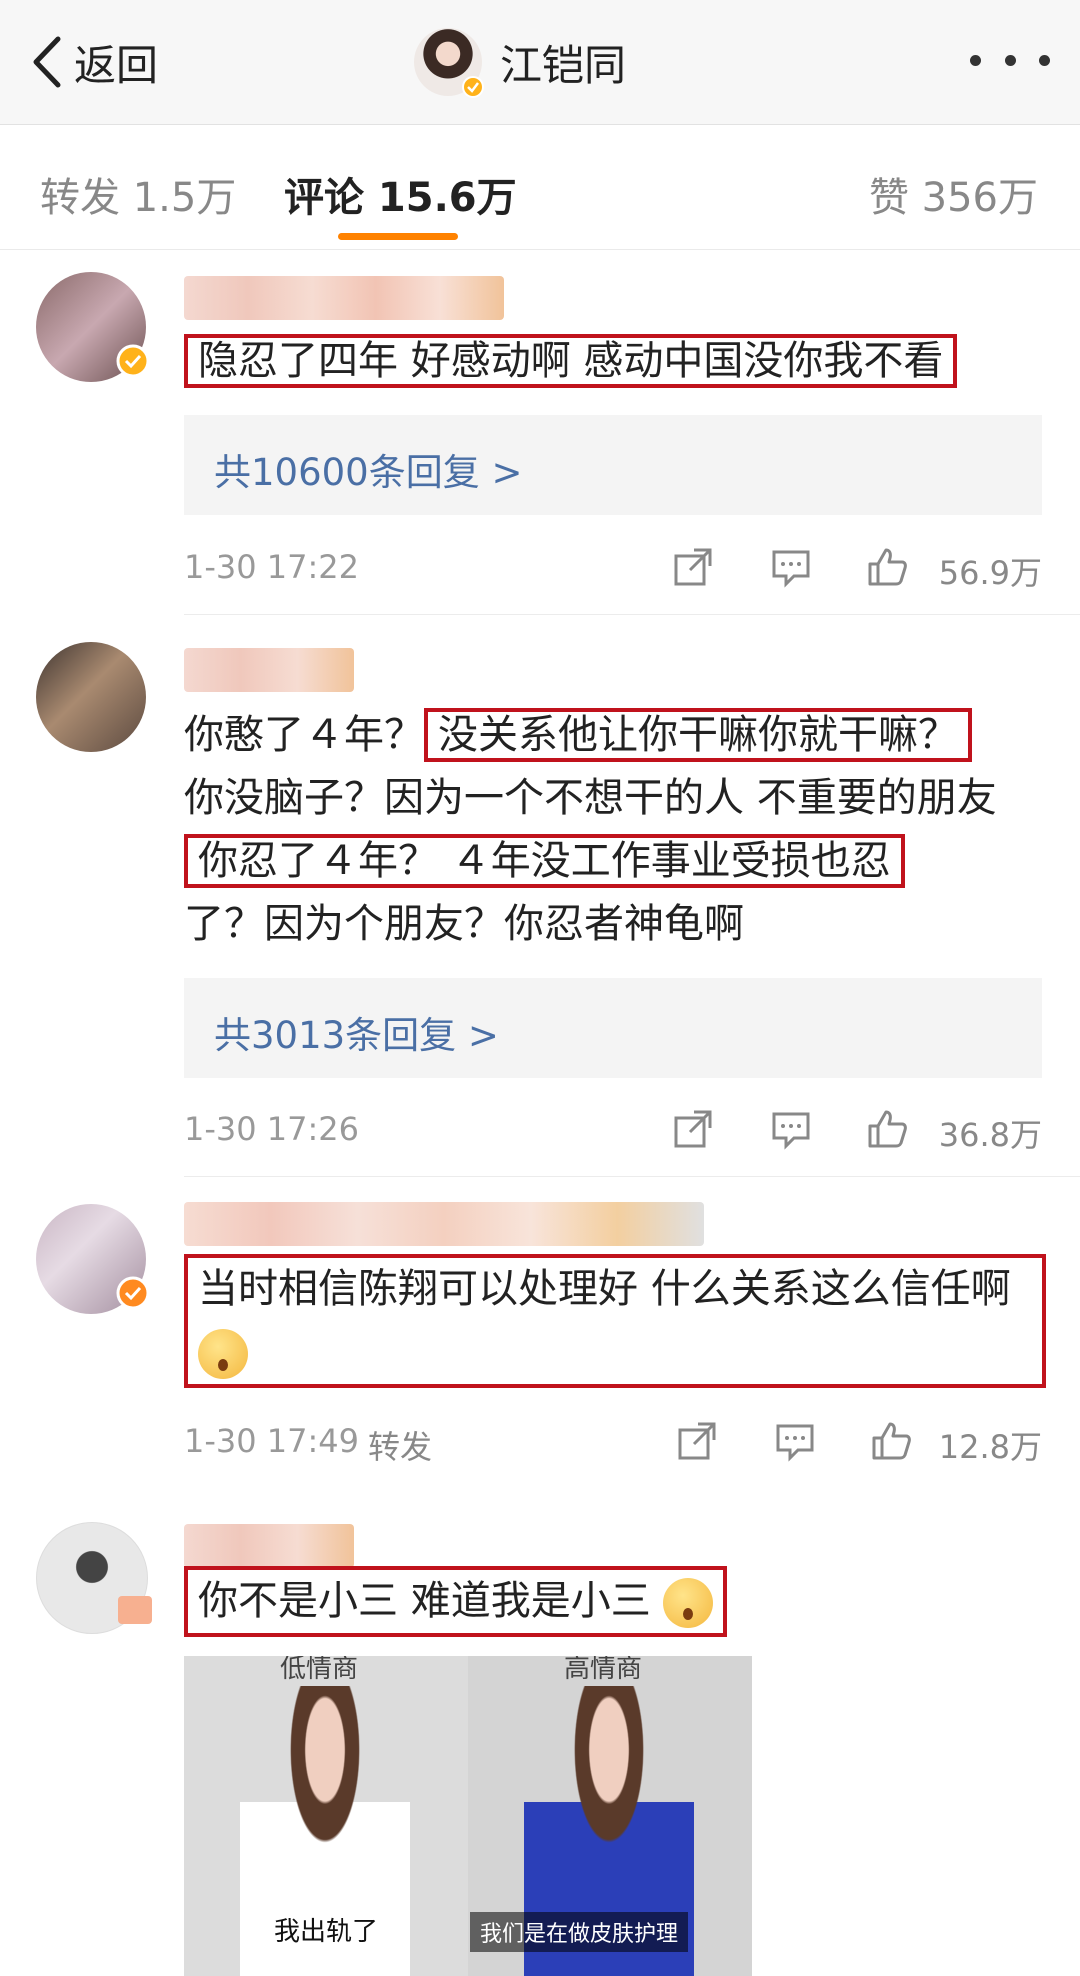 The width and height of the screenshot is (1080, 1976). I want to click on top-nav-bar: 返回 江铠同, so click(540, 62).